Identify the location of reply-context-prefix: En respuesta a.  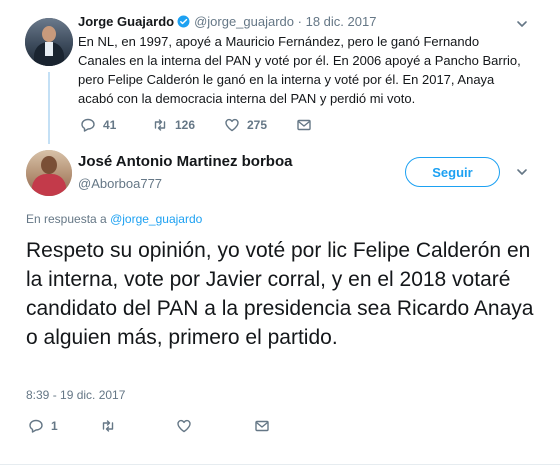
(66, 219).